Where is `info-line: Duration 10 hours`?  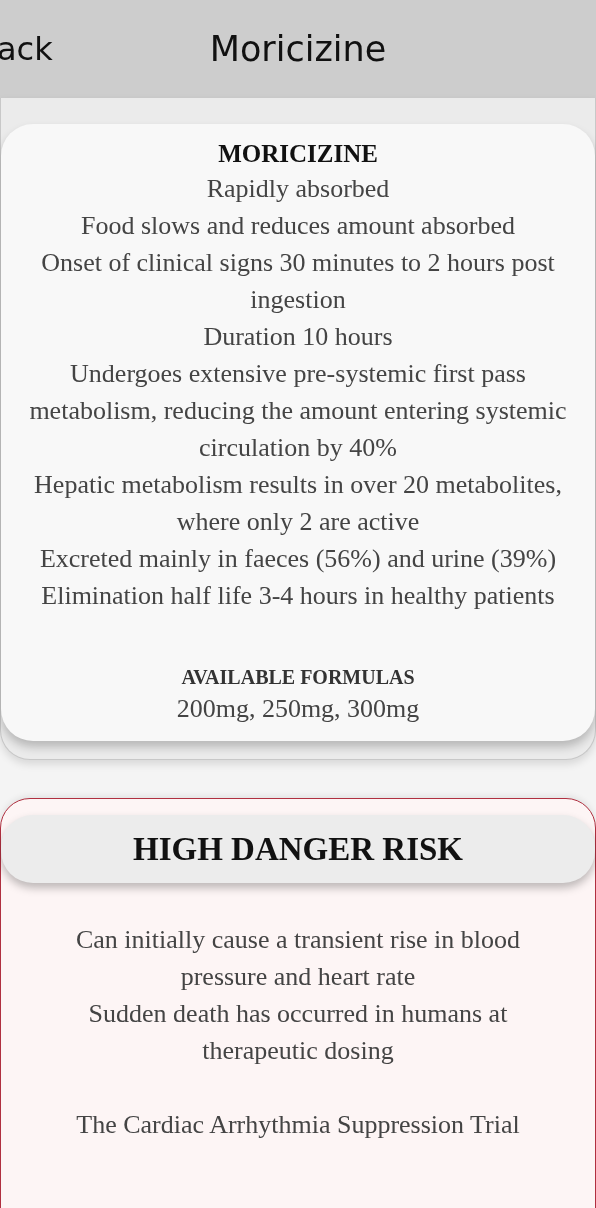 info-line: Duration 10 hours is located at coordinates (298, 337).